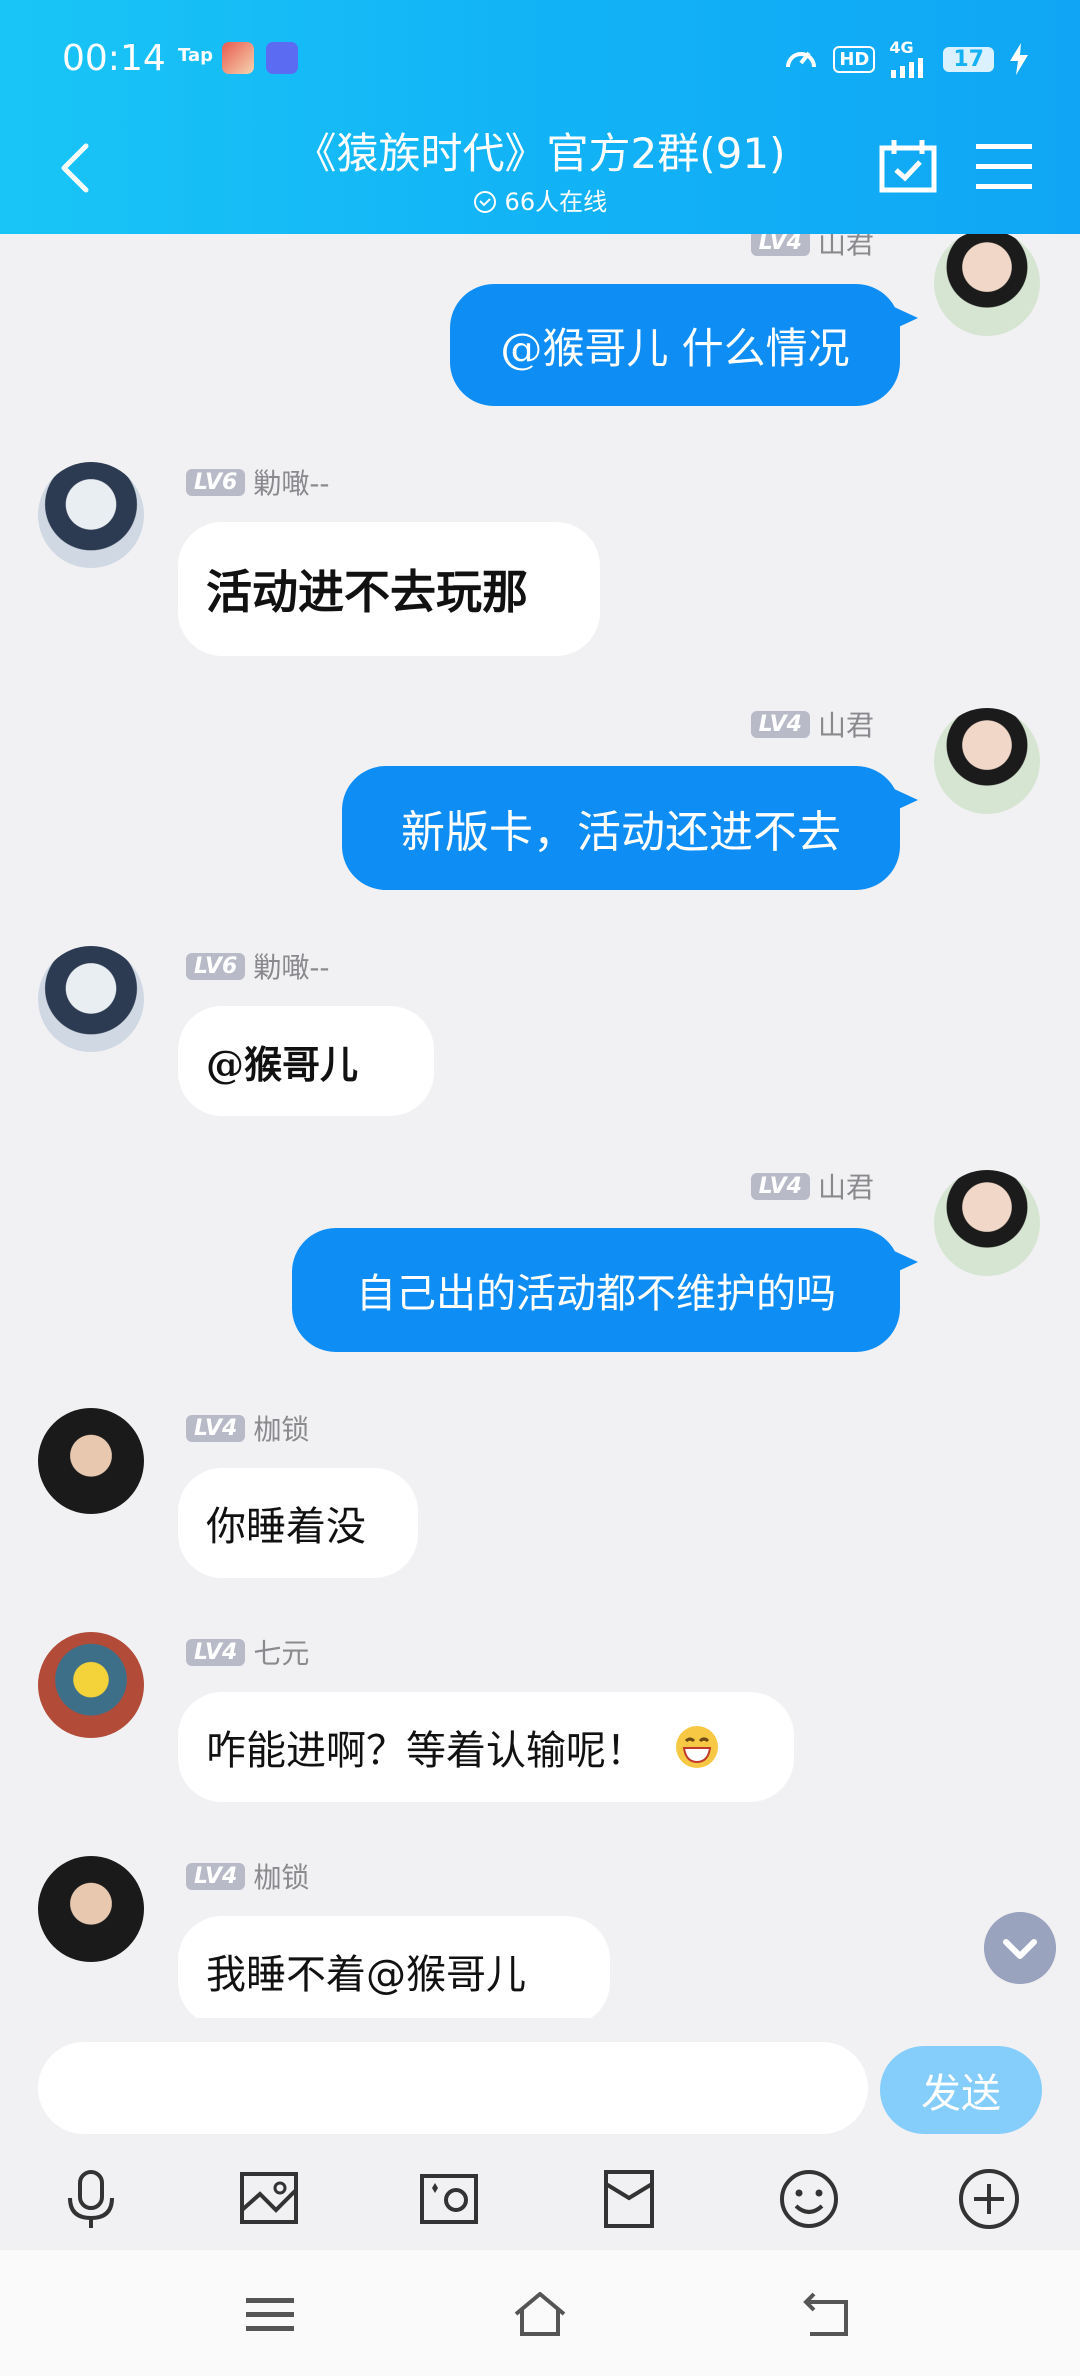 Image resolution: width=1080 pixels, height=2376 pixels. Describe the element at coordinates (114, 58) in the screenshot. I see `status-time: 00:14` at that location.